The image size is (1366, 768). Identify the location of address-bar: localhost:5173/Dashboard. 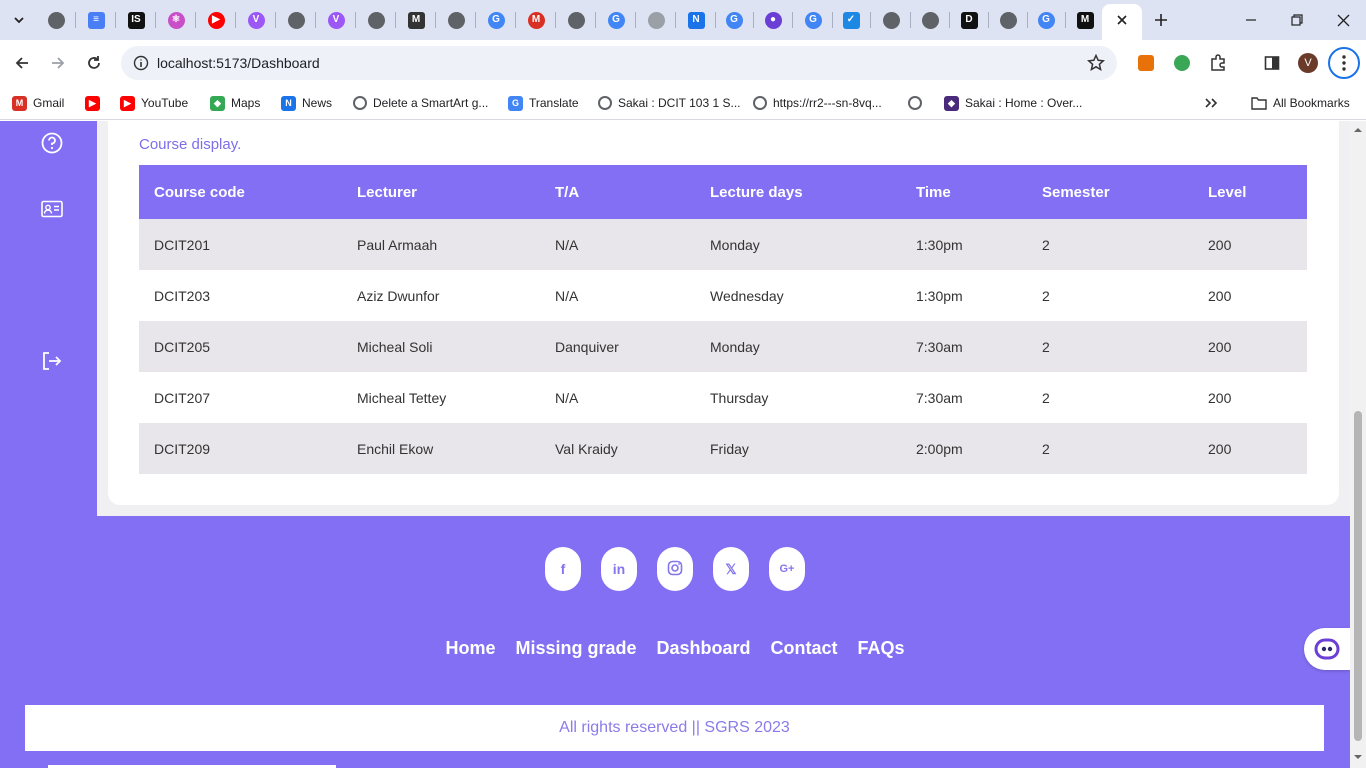
(619, 63).